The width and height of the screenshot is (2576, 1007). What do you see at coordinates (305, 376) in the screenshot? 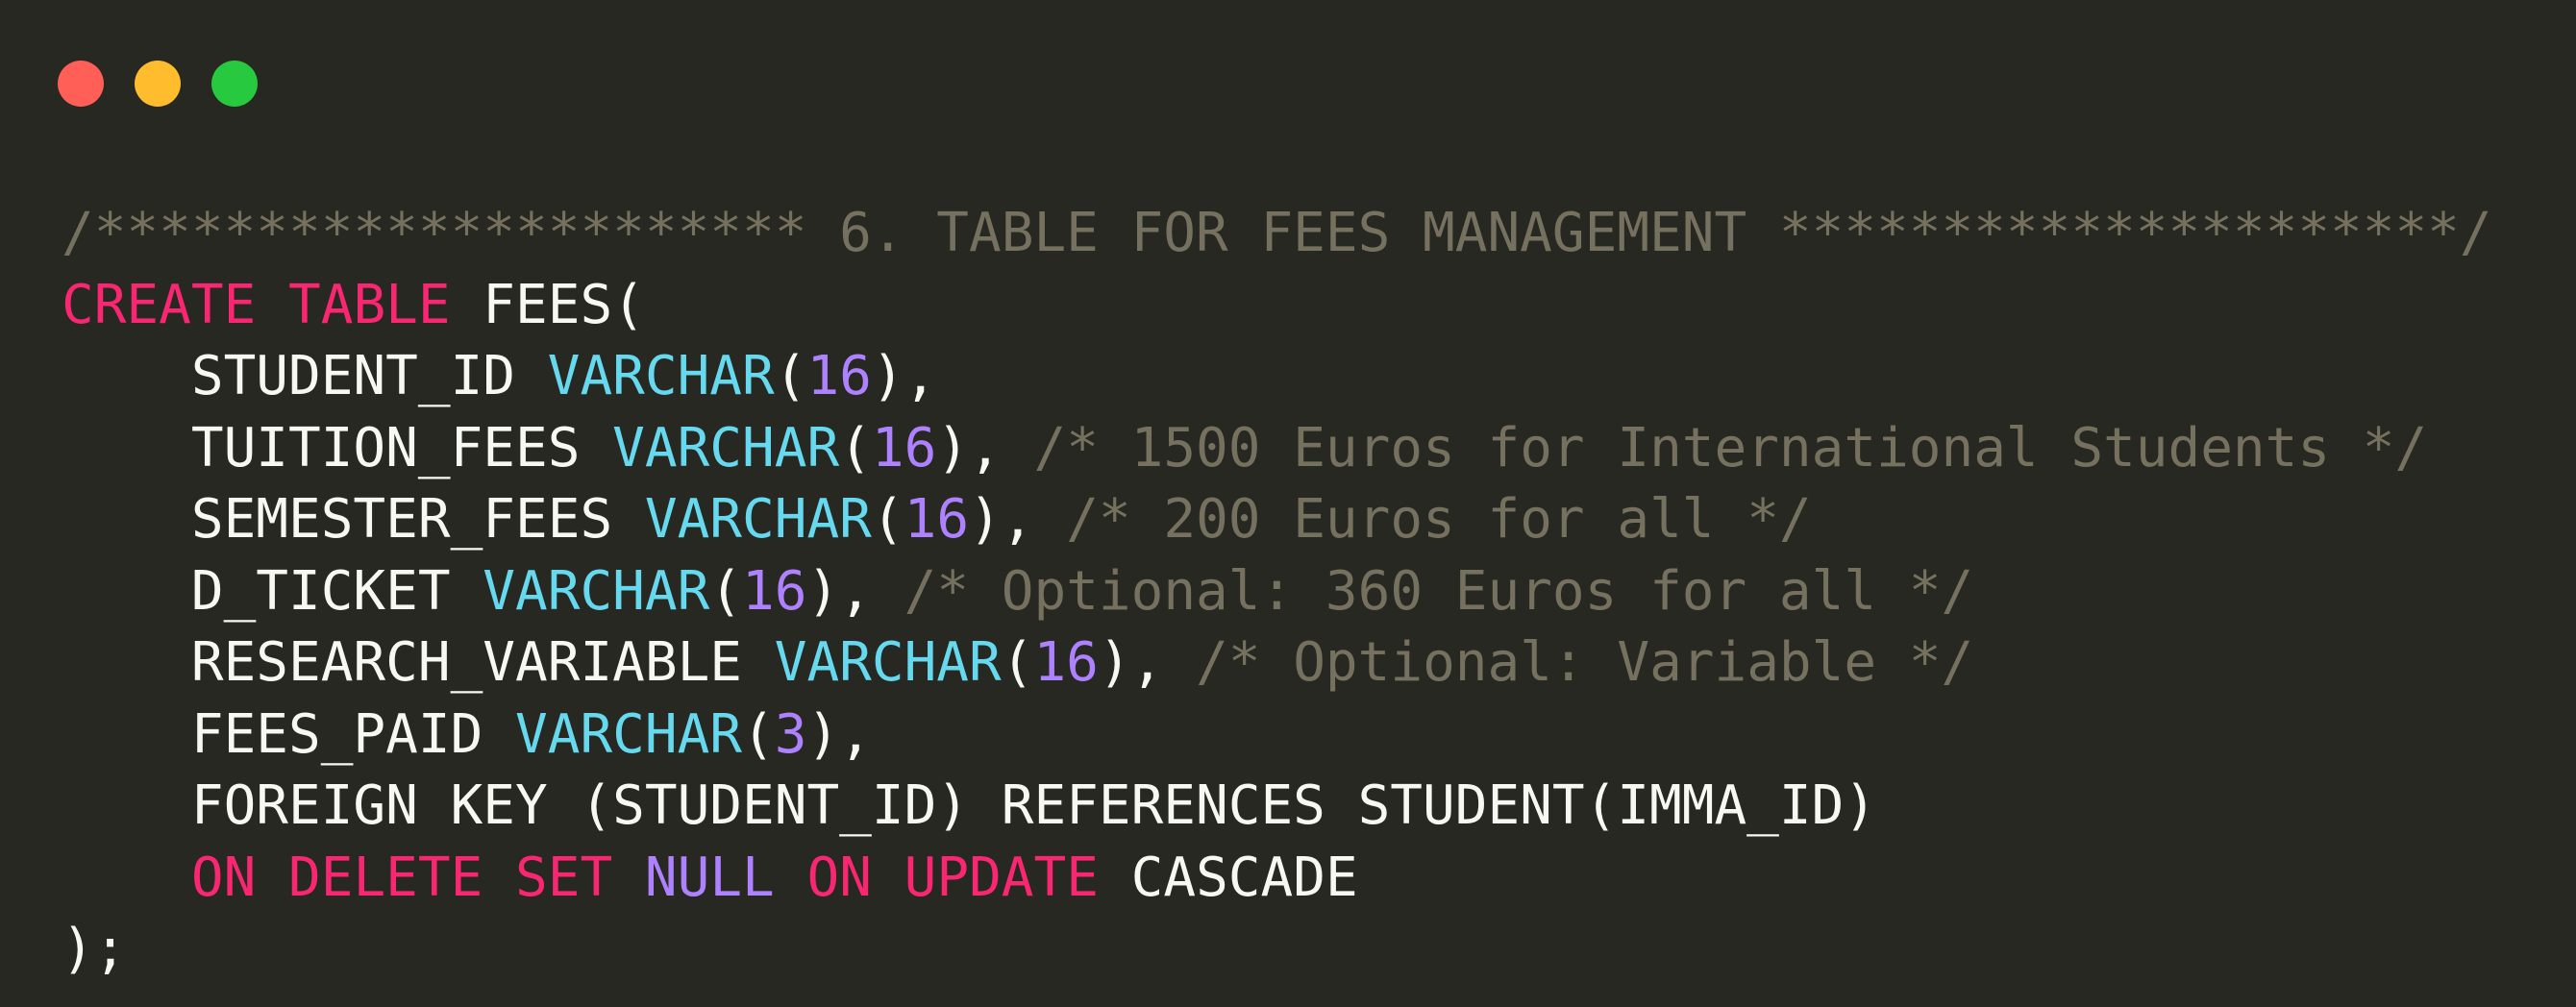
I see `code-token: STUDENT_ID` at bounding box center [305, 376].